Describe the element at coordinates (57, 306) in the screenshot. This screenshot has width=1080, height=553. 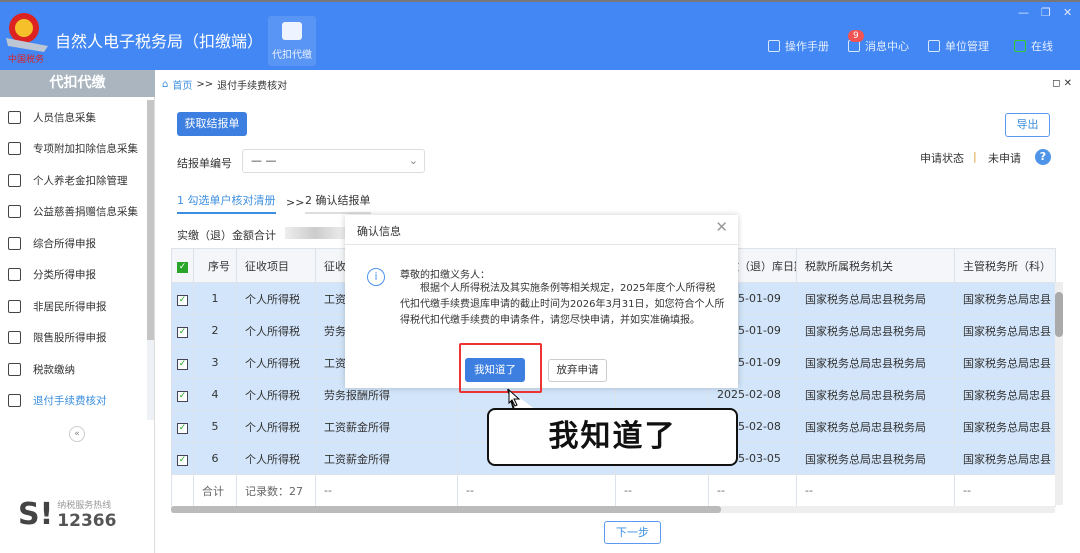
I see `sidebar-item: 非居民所得申报` at that location.